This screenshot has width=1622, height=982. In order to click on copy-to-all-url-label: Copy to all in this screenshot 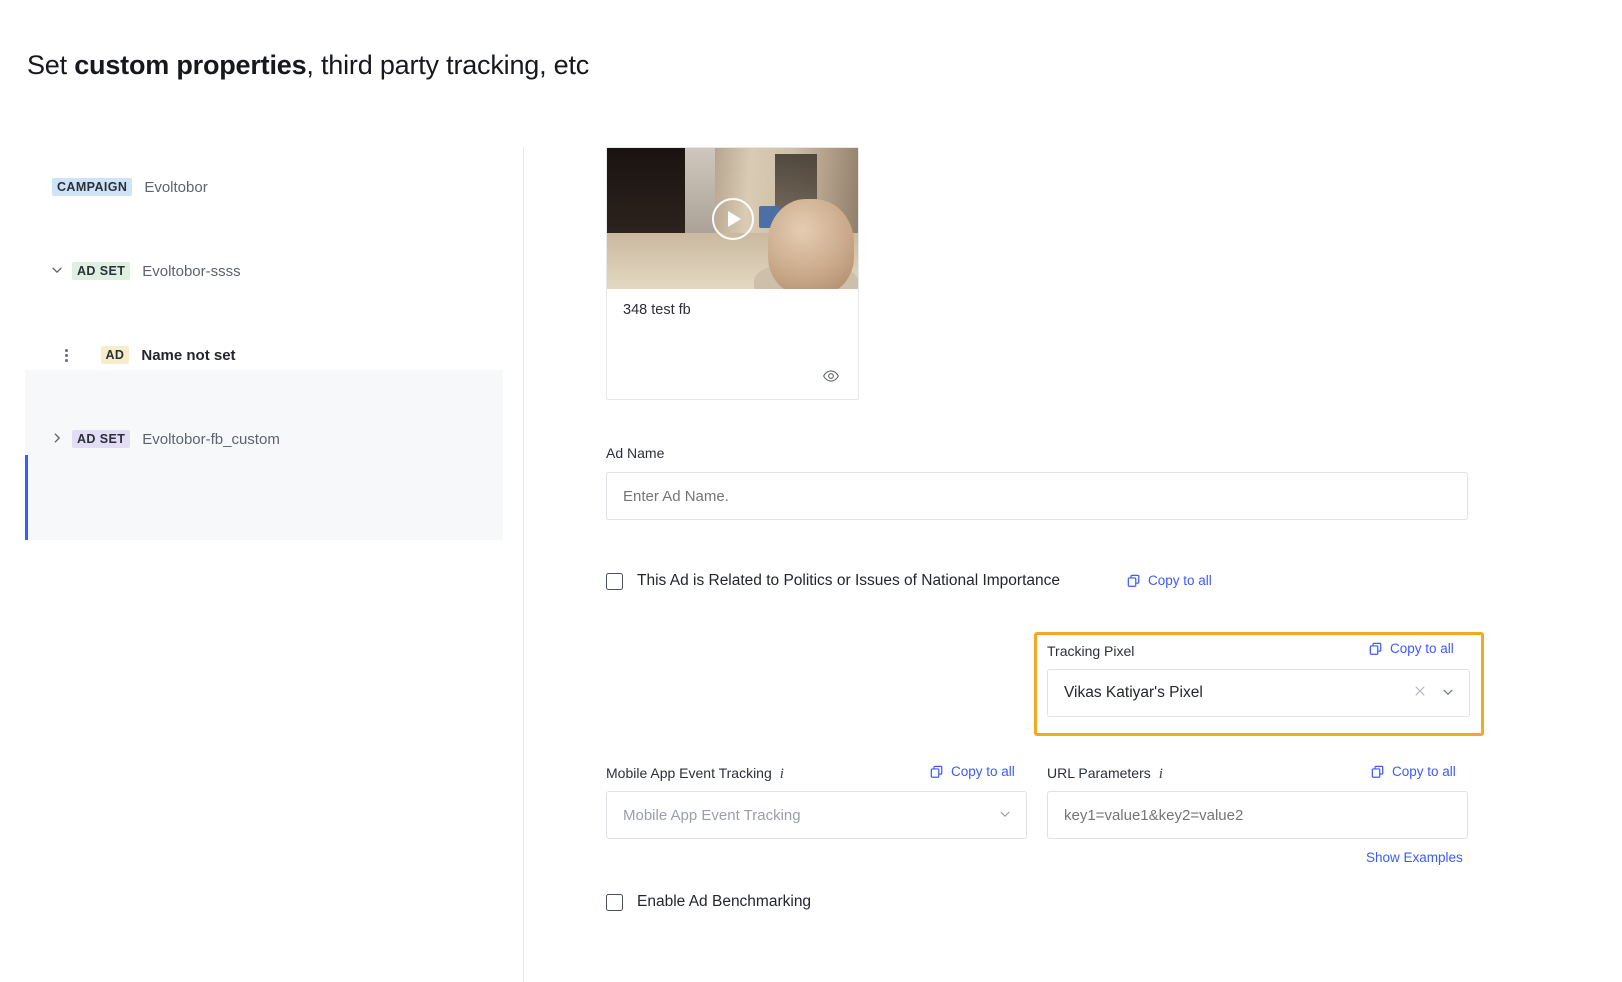, I will do `click(1424, 771)`.